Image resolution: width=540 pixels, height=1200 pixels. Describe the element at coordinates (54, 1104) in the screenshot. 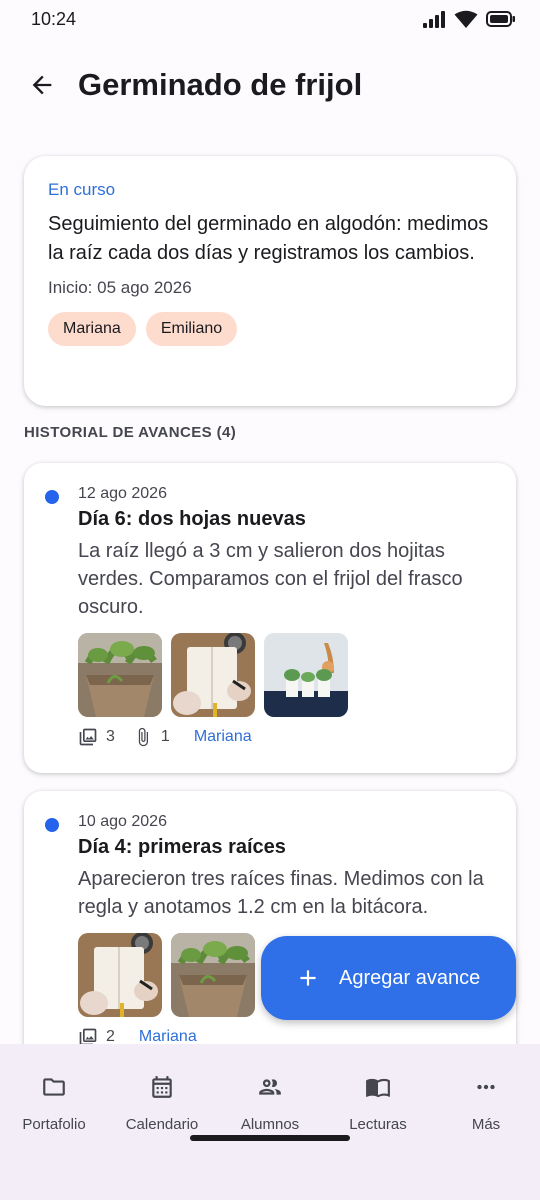

I see `nav-item-portafolio: Portafolio` at that location.